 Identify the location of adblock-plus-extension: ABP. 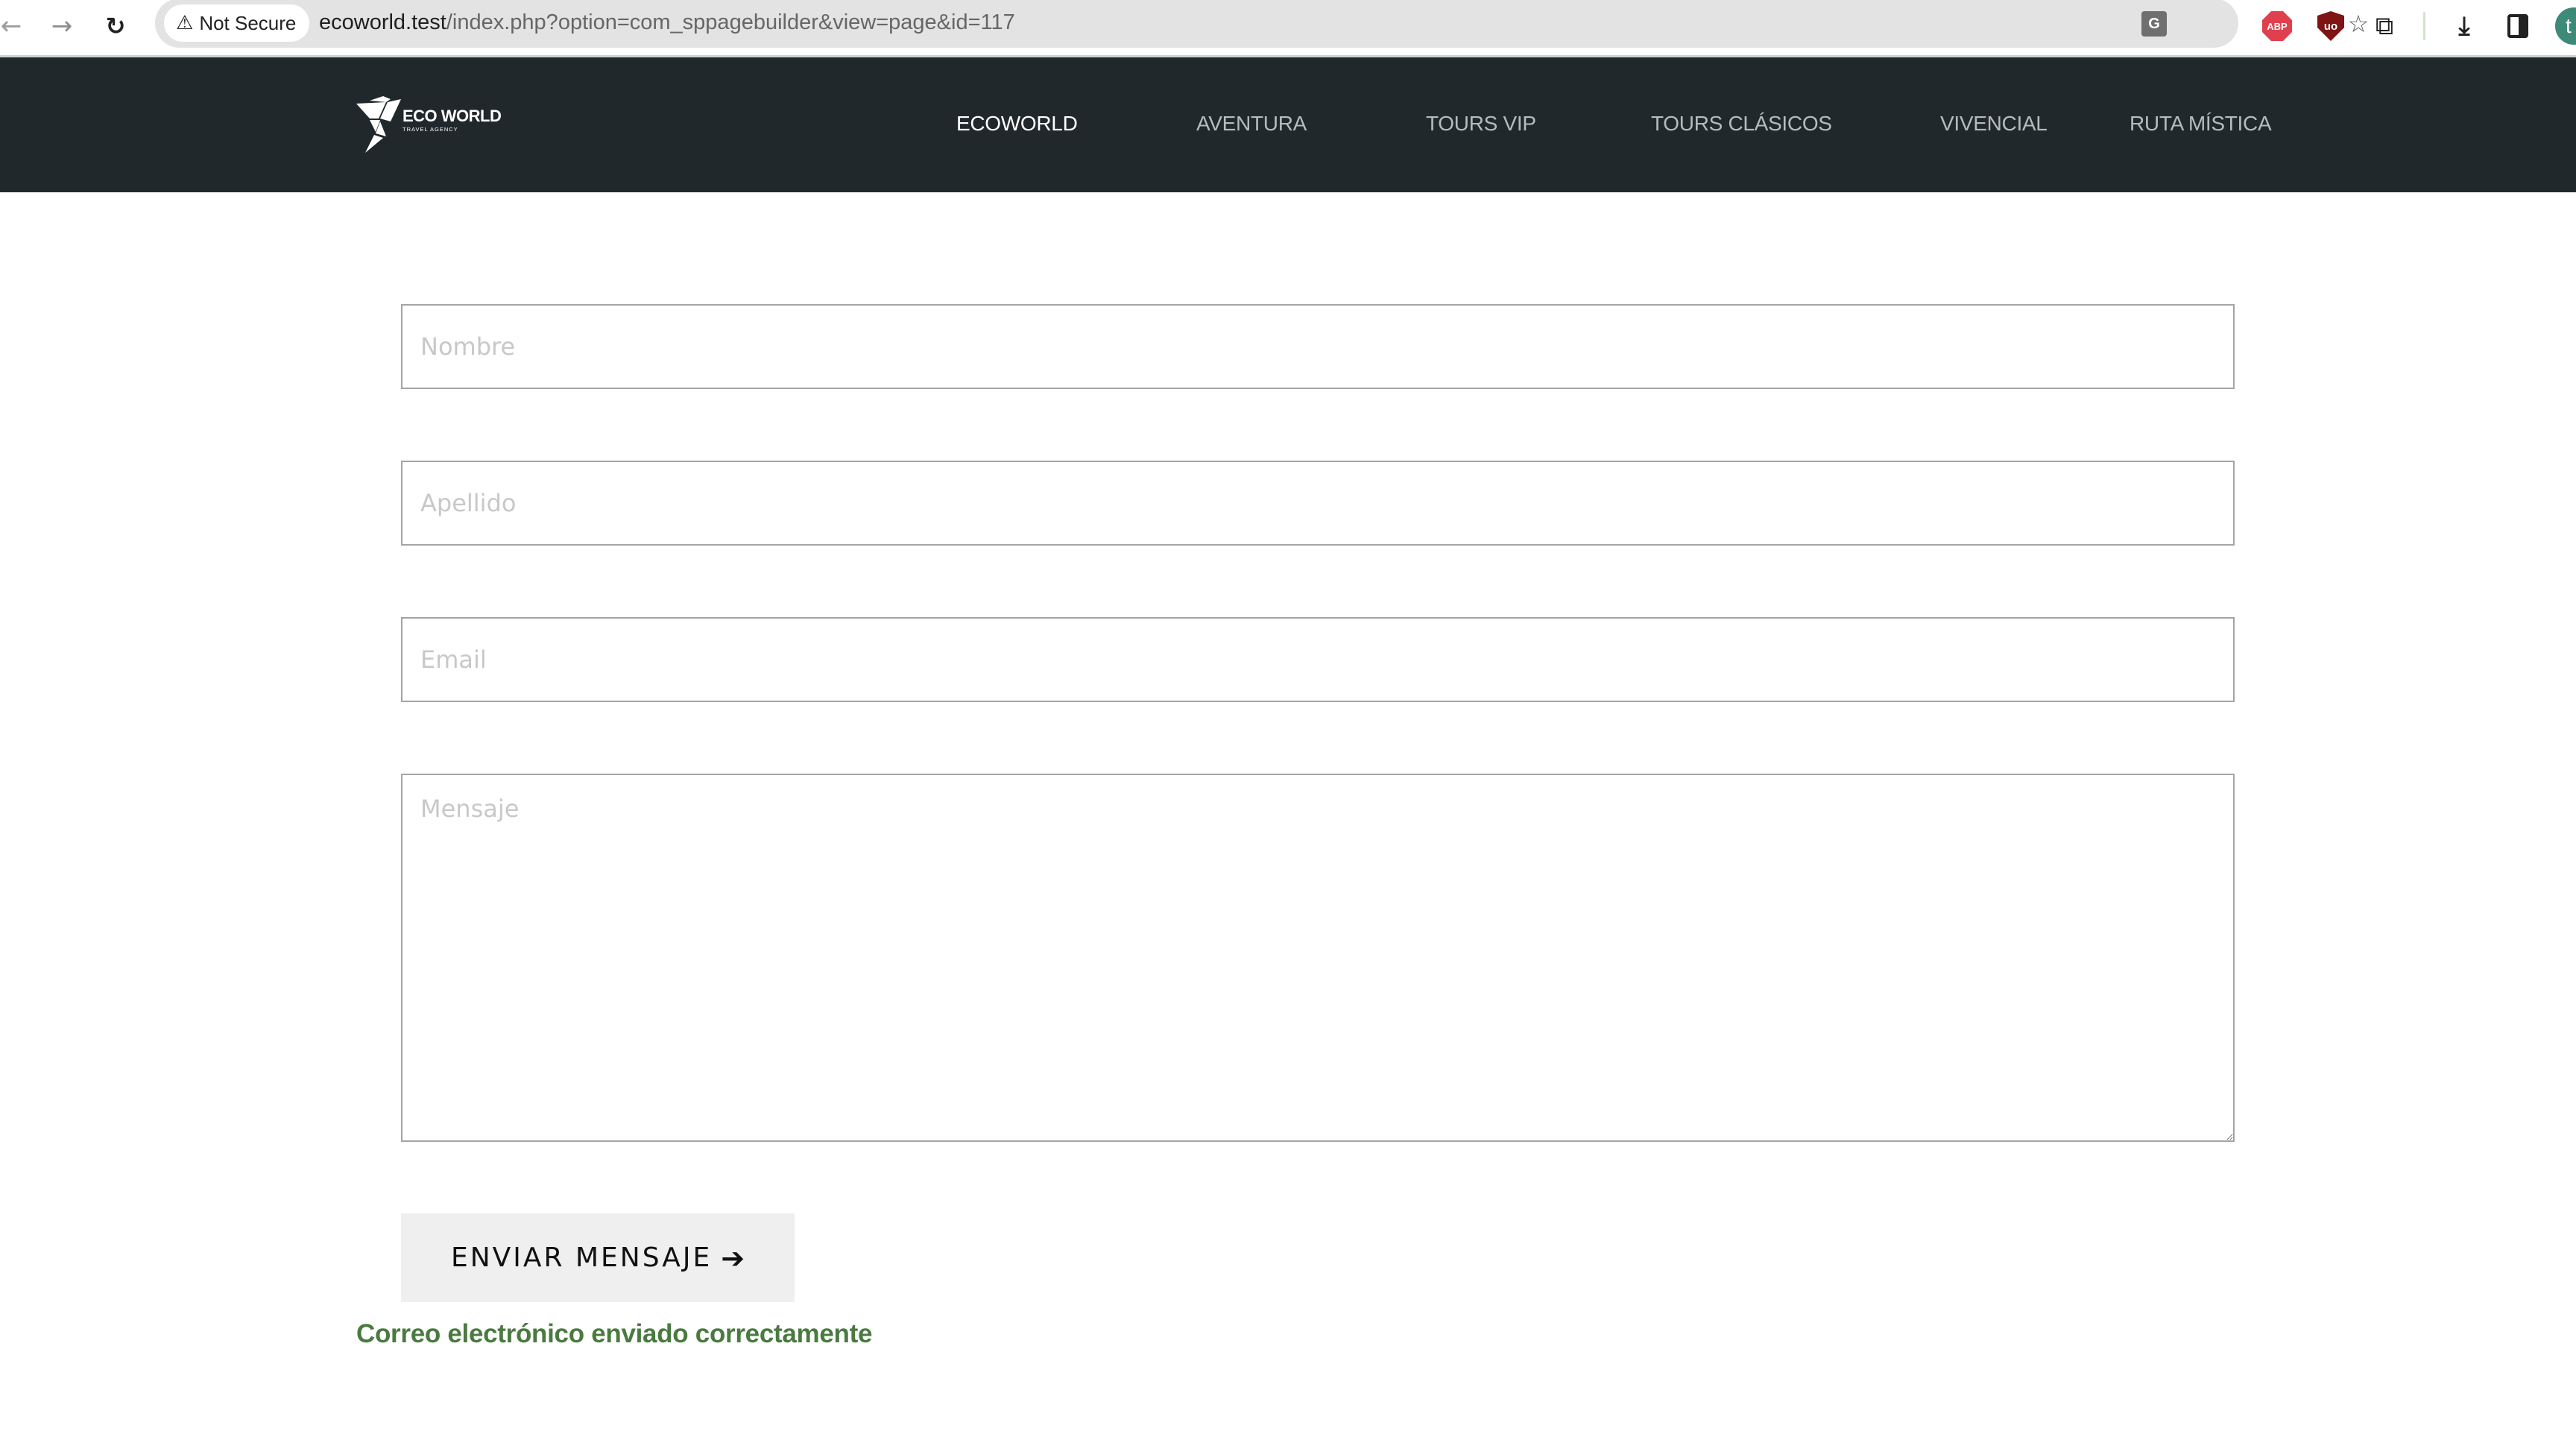
(2277, 26).